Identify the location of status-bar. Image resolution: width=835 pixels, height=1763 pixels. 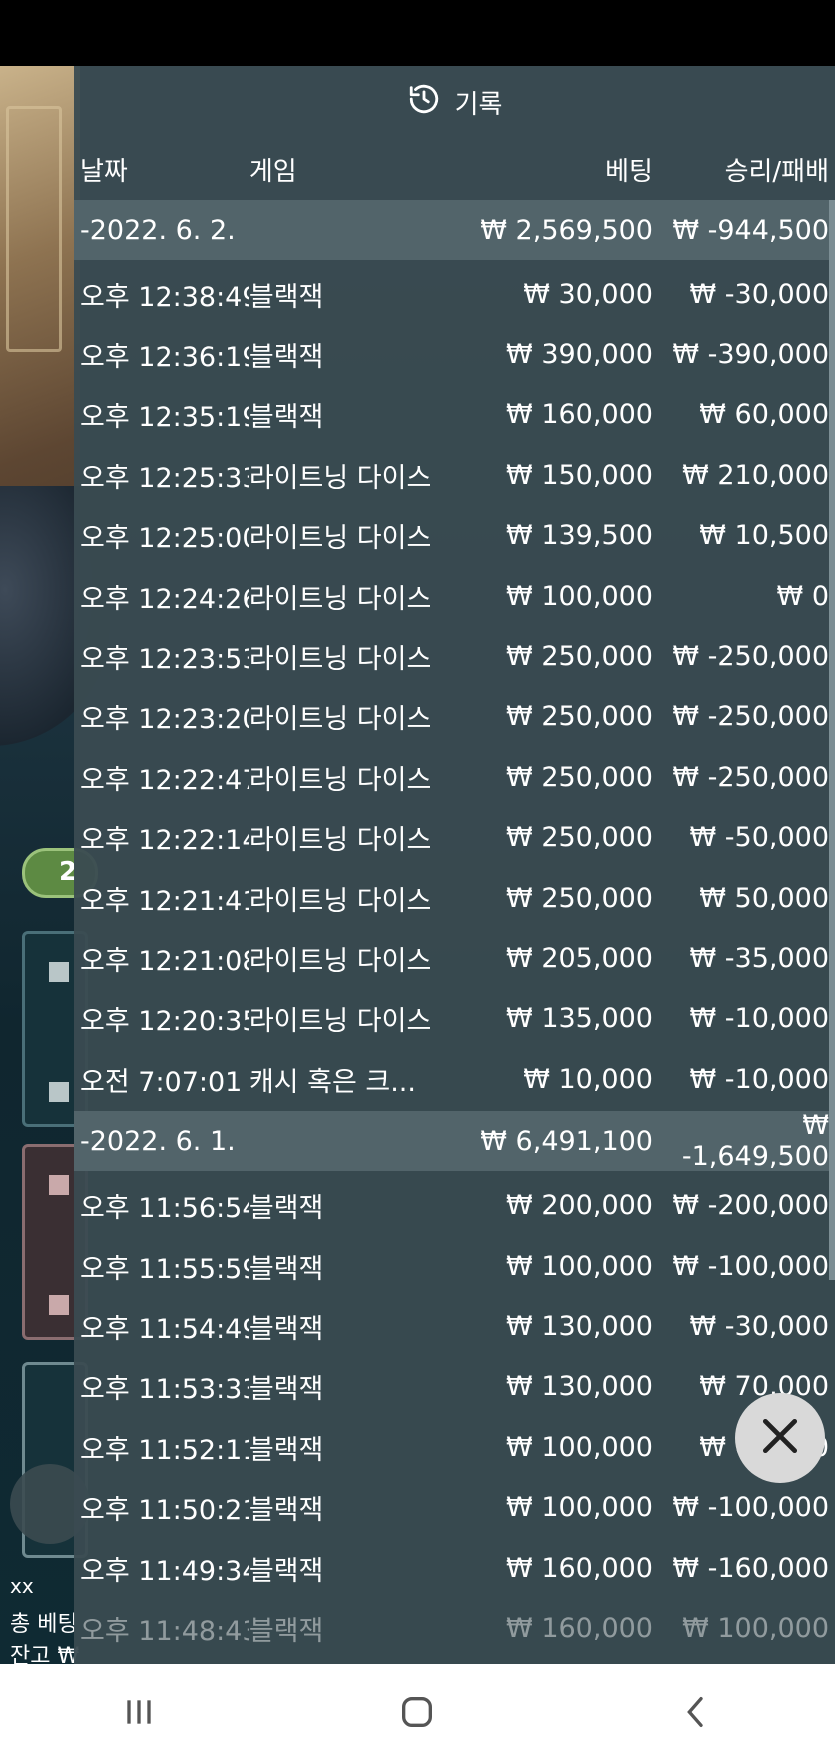
(417, 33).